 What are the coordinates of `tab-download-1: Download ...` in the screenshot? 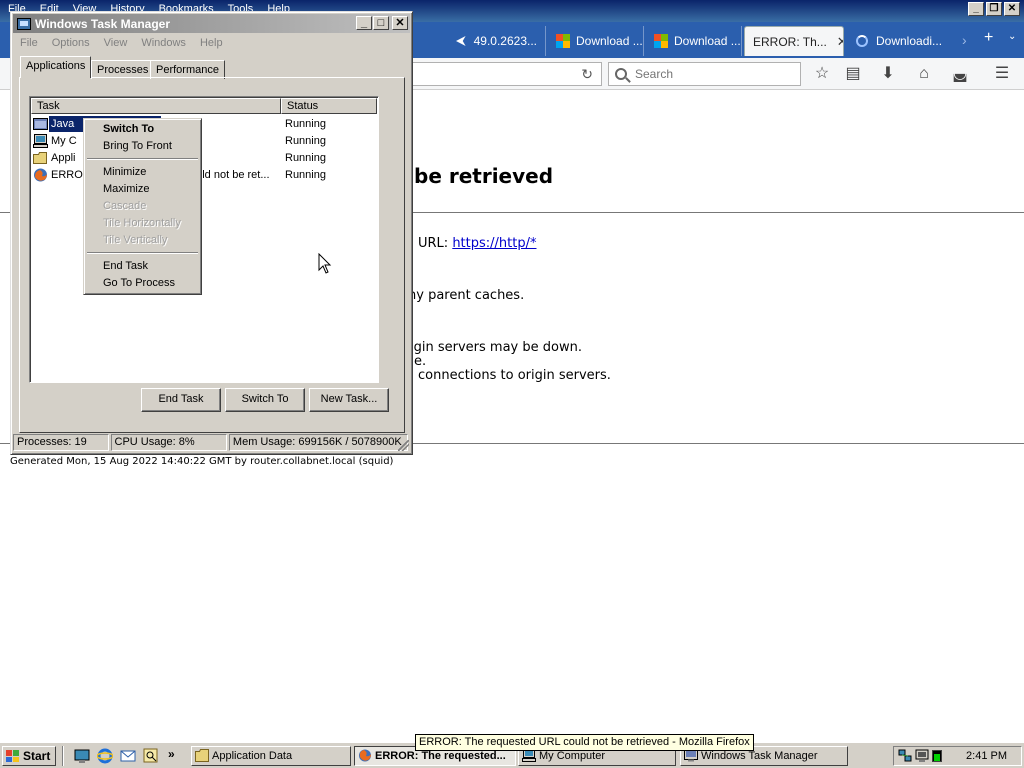 It's located at (596, 41).